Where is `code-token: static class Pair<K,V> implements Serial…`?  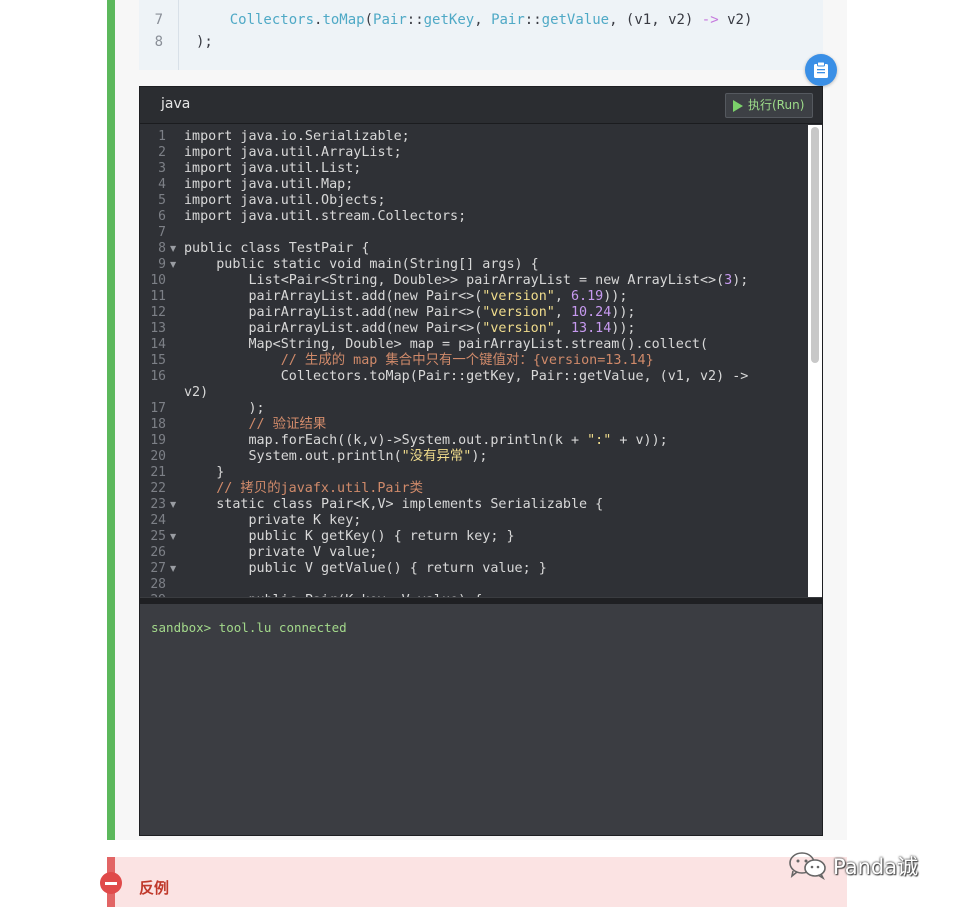 code-token: static class Pair<K,V> implements Serial… is located at coordinates (394, 504).